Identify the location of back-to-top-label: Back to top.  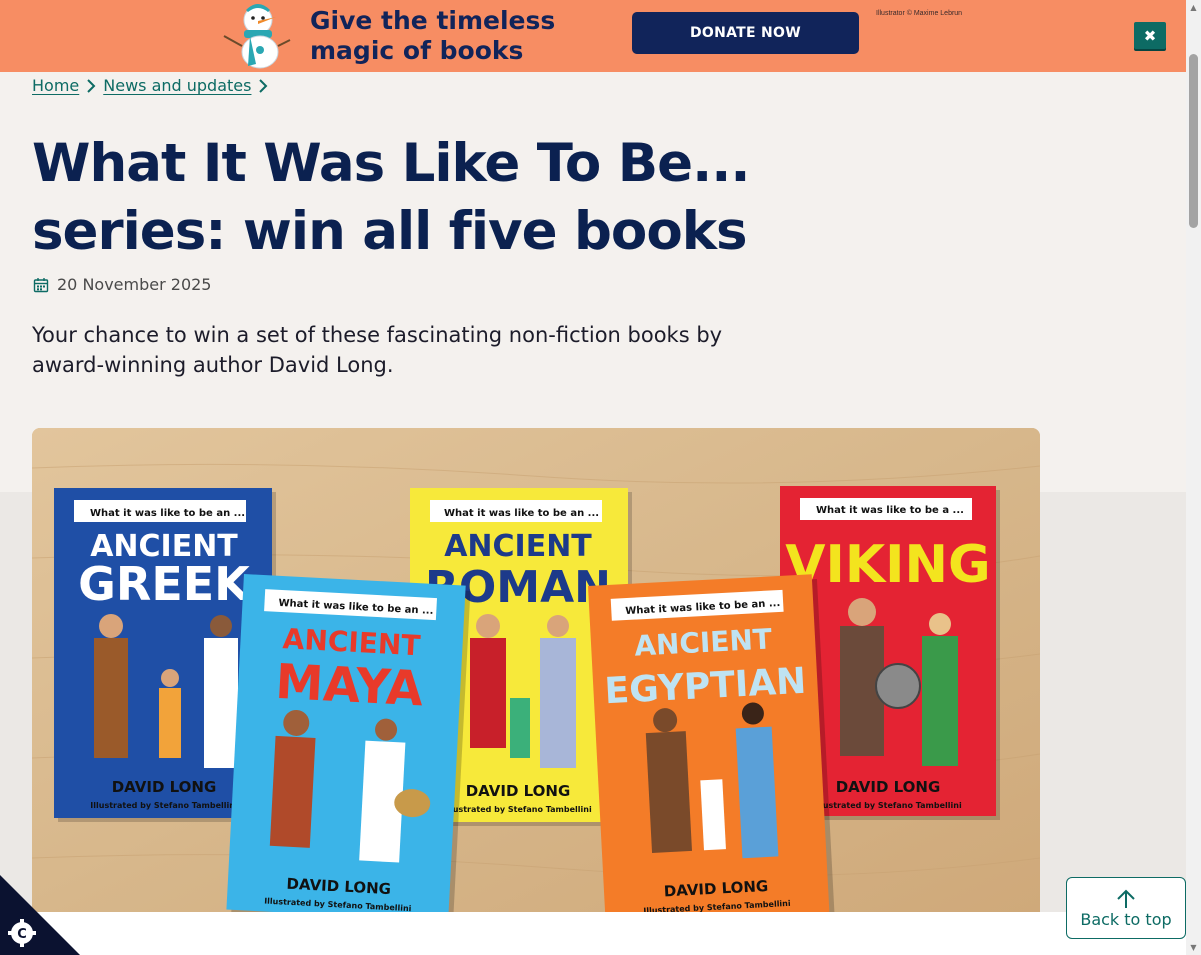
(1126, 919).